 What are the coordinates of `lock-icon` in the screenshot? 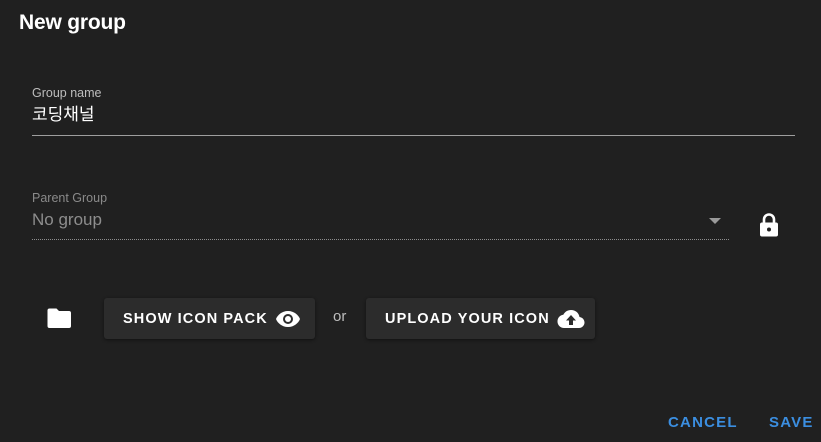 It's located at (769, 225).